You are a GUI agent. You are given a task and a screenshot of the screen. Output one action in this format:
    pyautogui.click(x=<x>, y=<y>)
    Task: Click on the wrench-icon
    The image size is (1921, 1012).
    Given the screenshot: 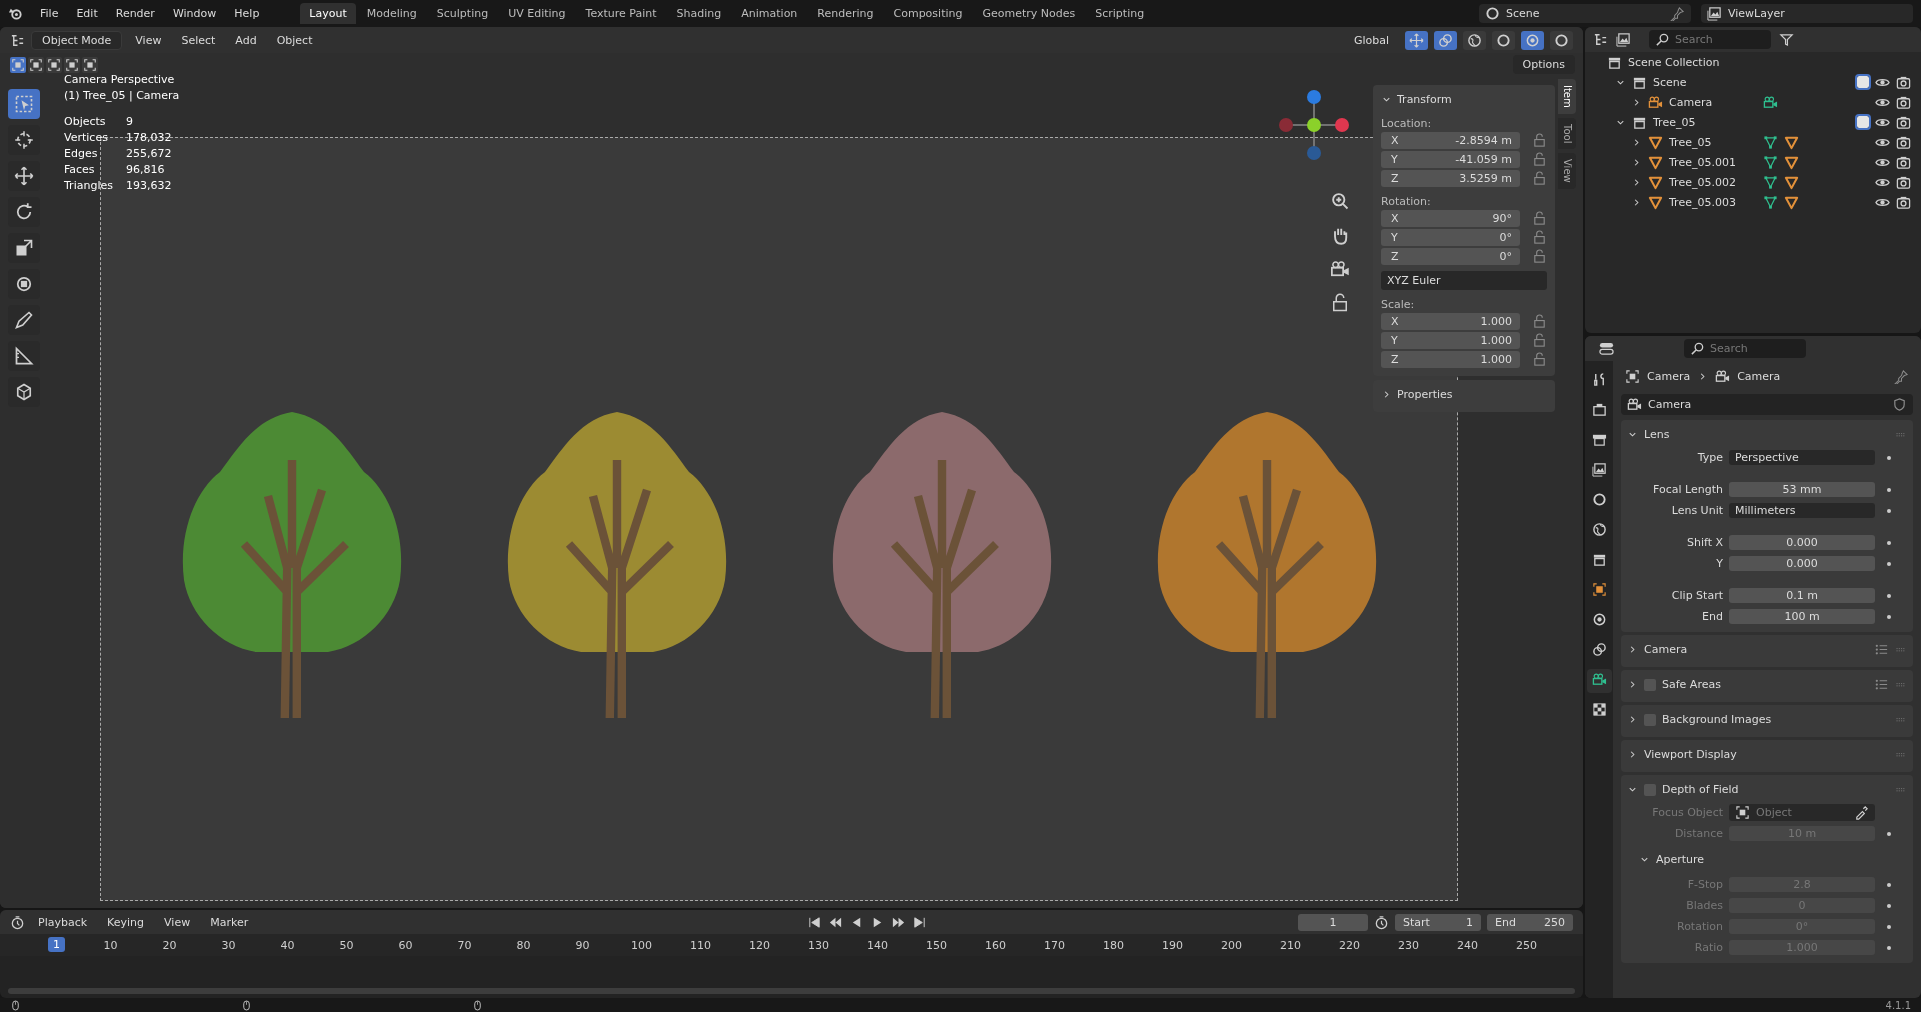 What is the action you would take?
    pyautogui.click(x=1599, y=379)
    